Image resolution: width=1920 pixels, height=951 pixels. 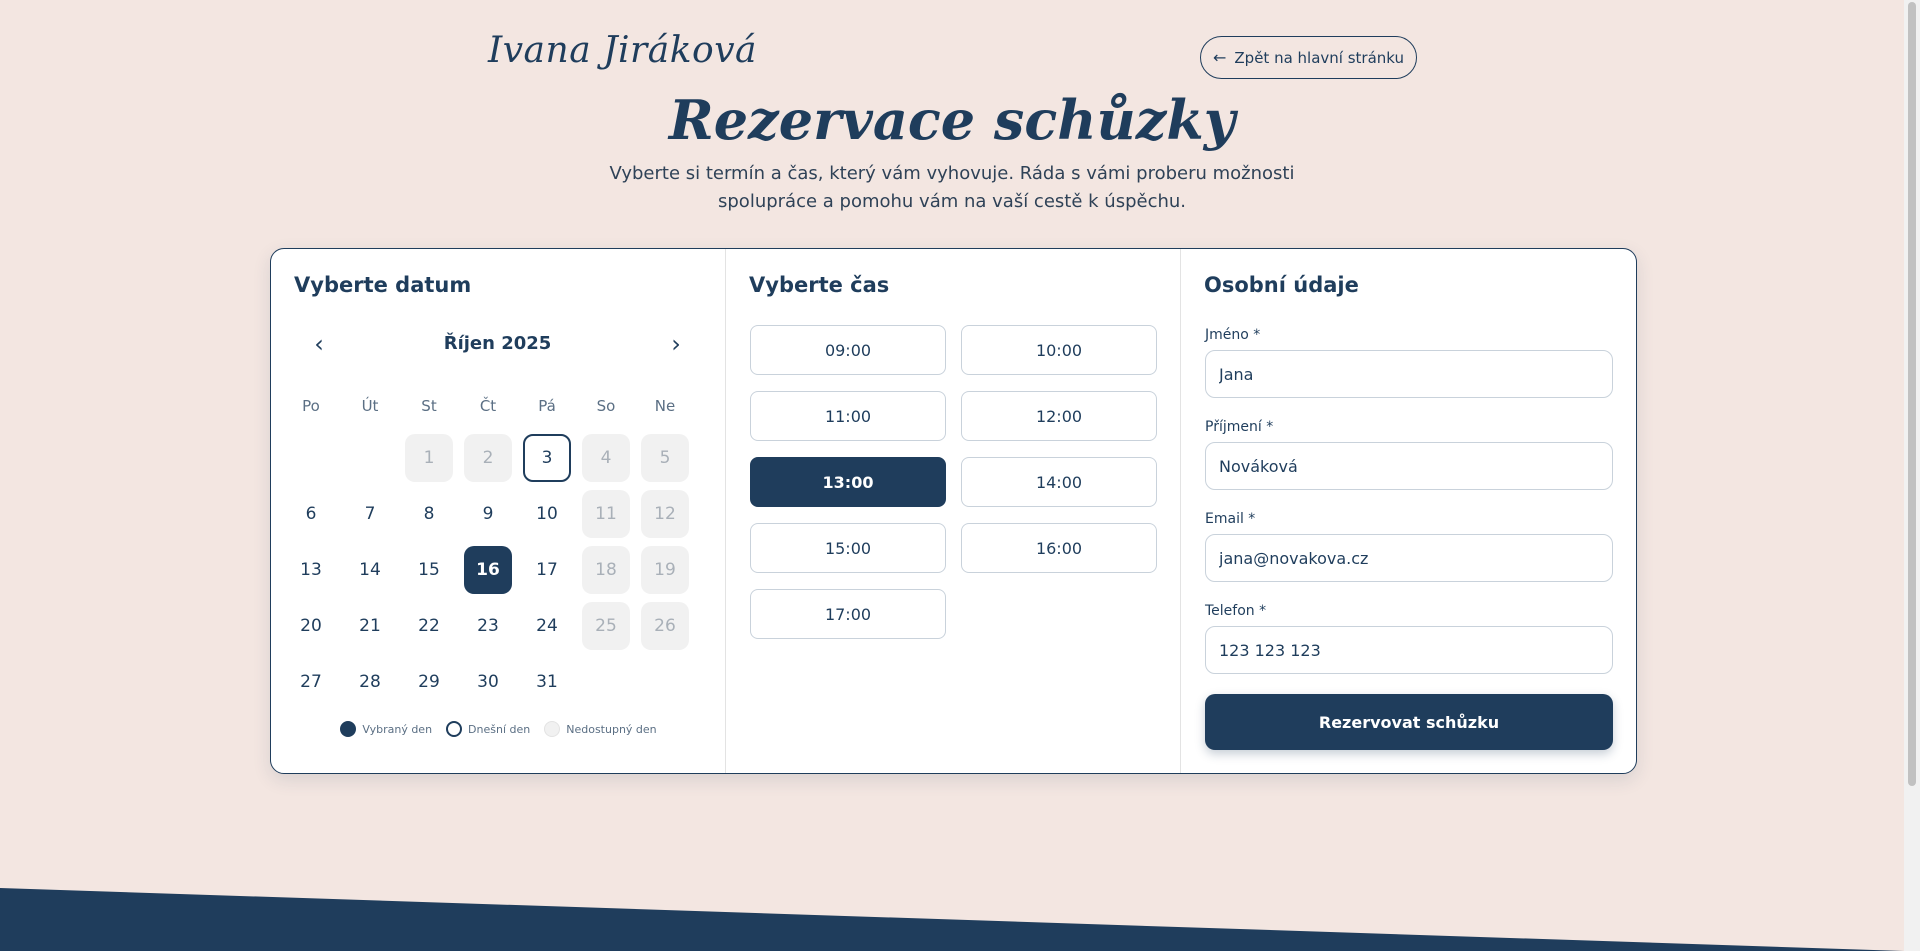 What do you see at coordinates (429, 406) in the screenshot?
I see `weekday-header: St` at bounding box center [429, 406].